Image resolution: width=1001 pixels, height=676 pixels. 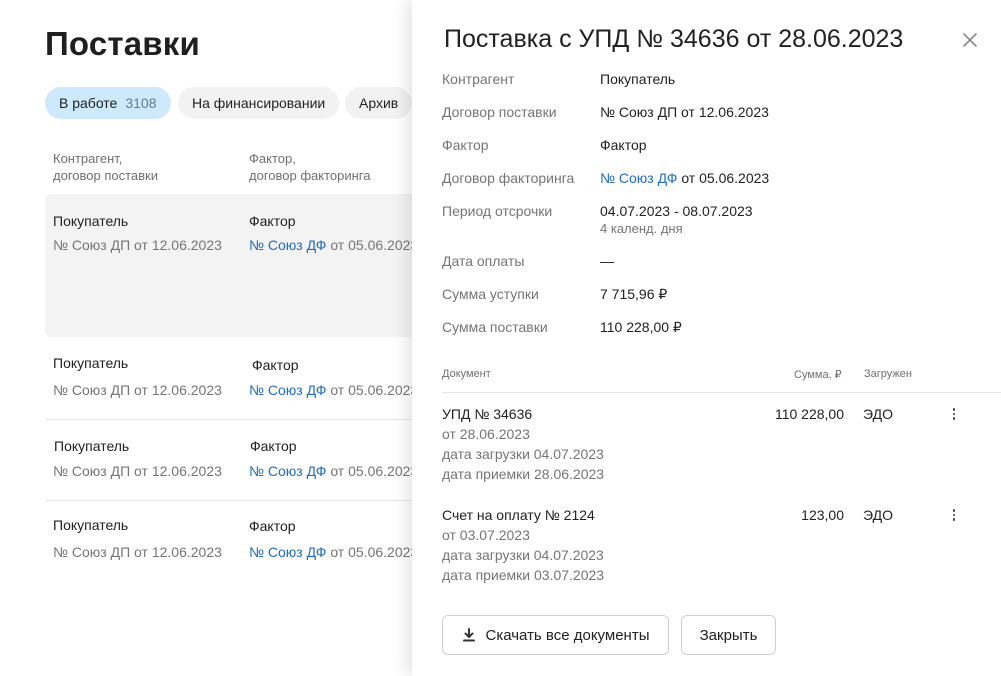 I want to click on tab-label: Архив, so click(x=379, y=103).